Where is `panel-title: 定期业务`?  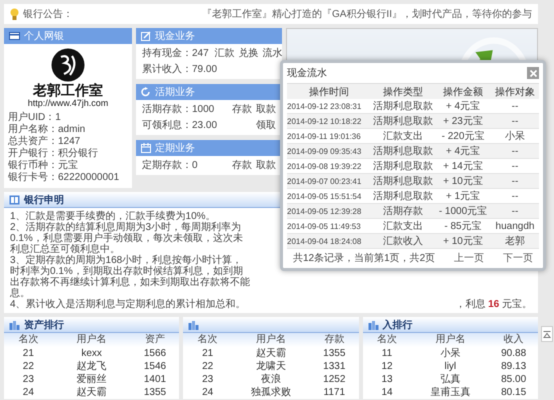
panel-title: 定期业务 is located at coordinates (175, 148).